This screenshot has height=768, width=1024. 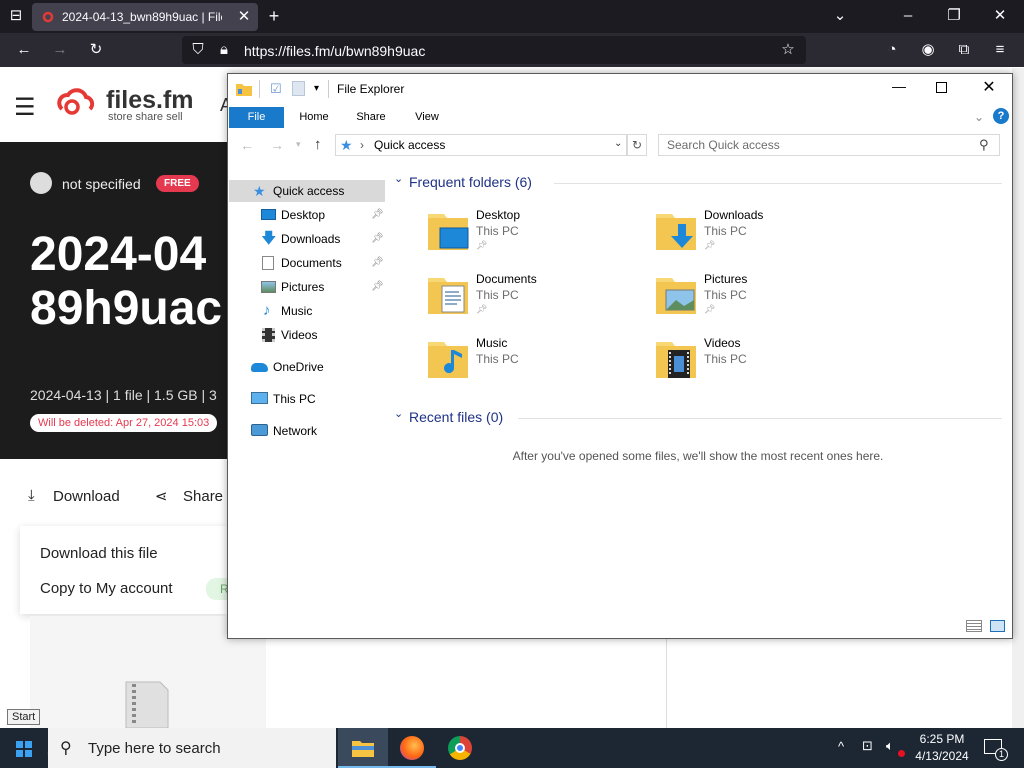 I want to click on nav-item-documents: Documents 📌︎, so click(x=307, y=263).